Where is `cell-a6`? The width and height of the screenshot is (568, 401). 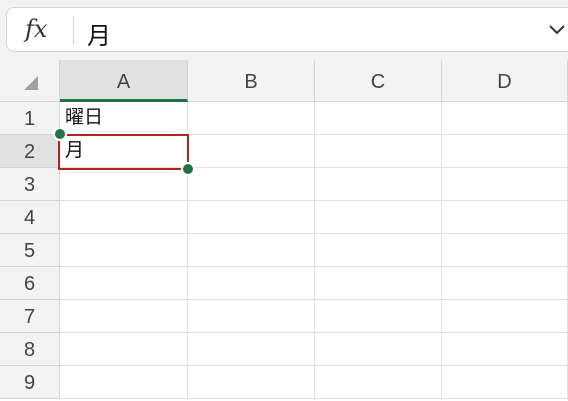
cell-a6 is located at coordinates (124, 283).